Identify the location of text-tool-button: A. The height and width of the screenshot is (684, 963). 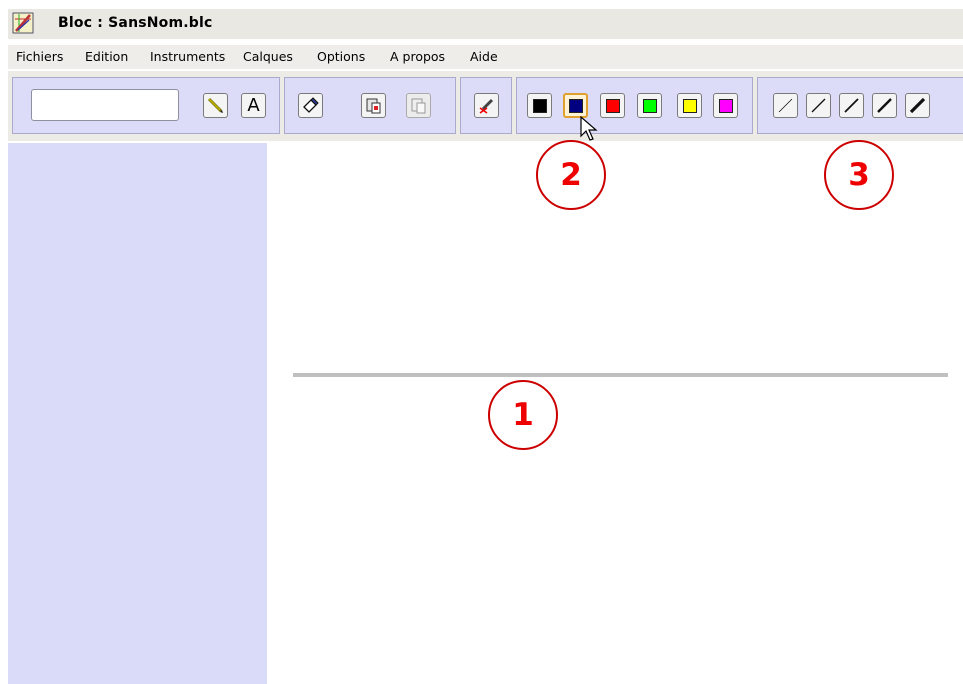
(253, 105).